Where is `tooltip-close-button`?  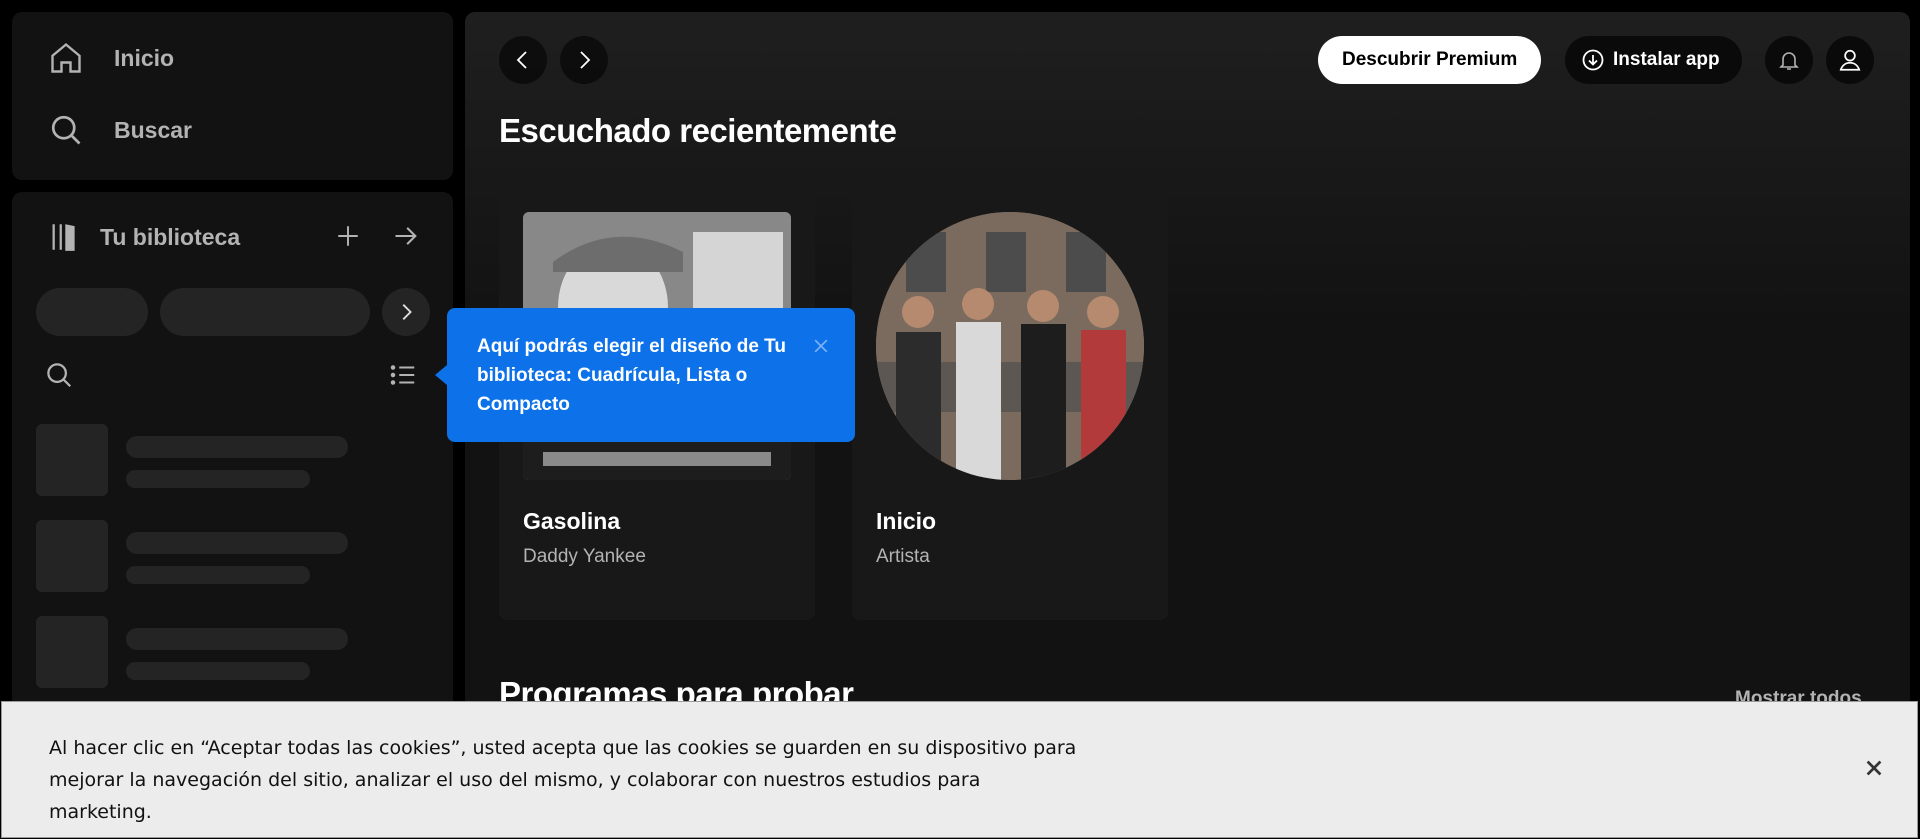 tooltip-close-button is located at coordinates (821, 346).